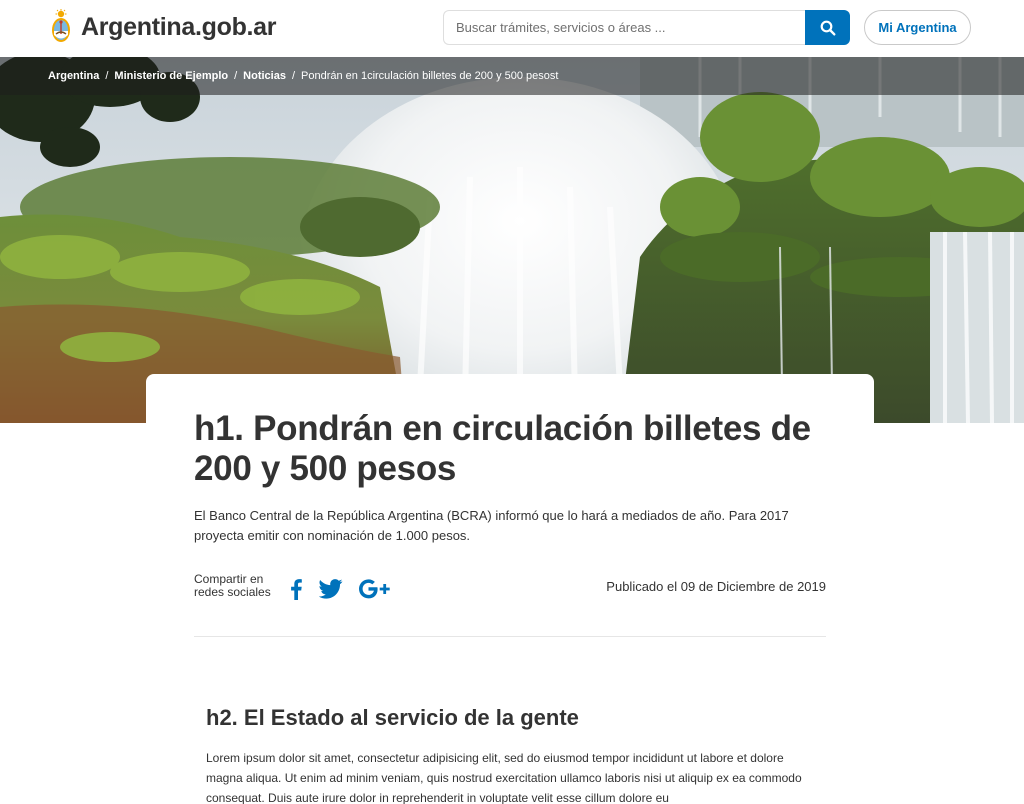  I want to click on search-icon, so click(828, 28).